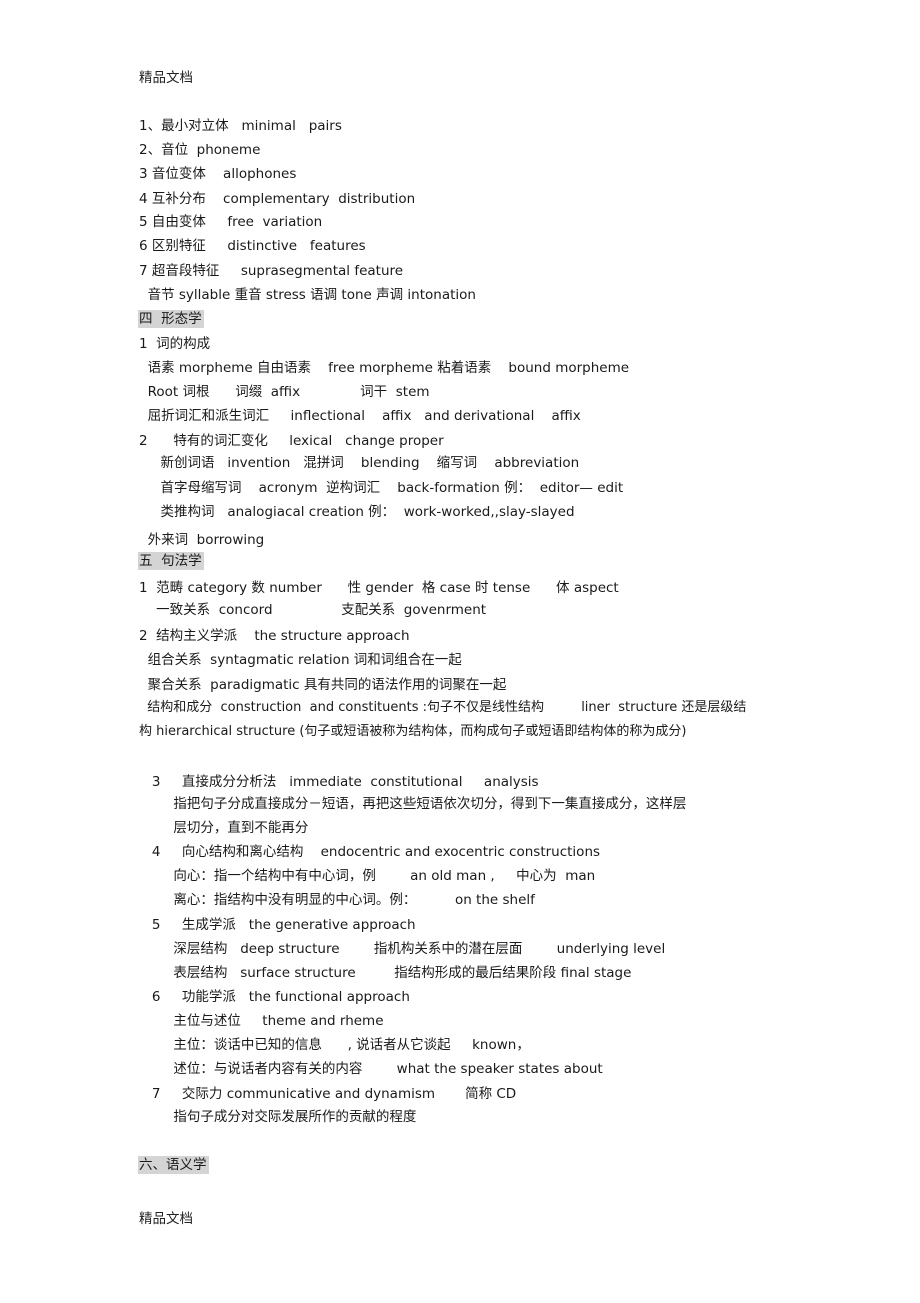  What do you see at coordinates (277, 925) in the screenshot?
I see `text-line: 5 生成学派 the generative approach` at bounding box center [277, 925].